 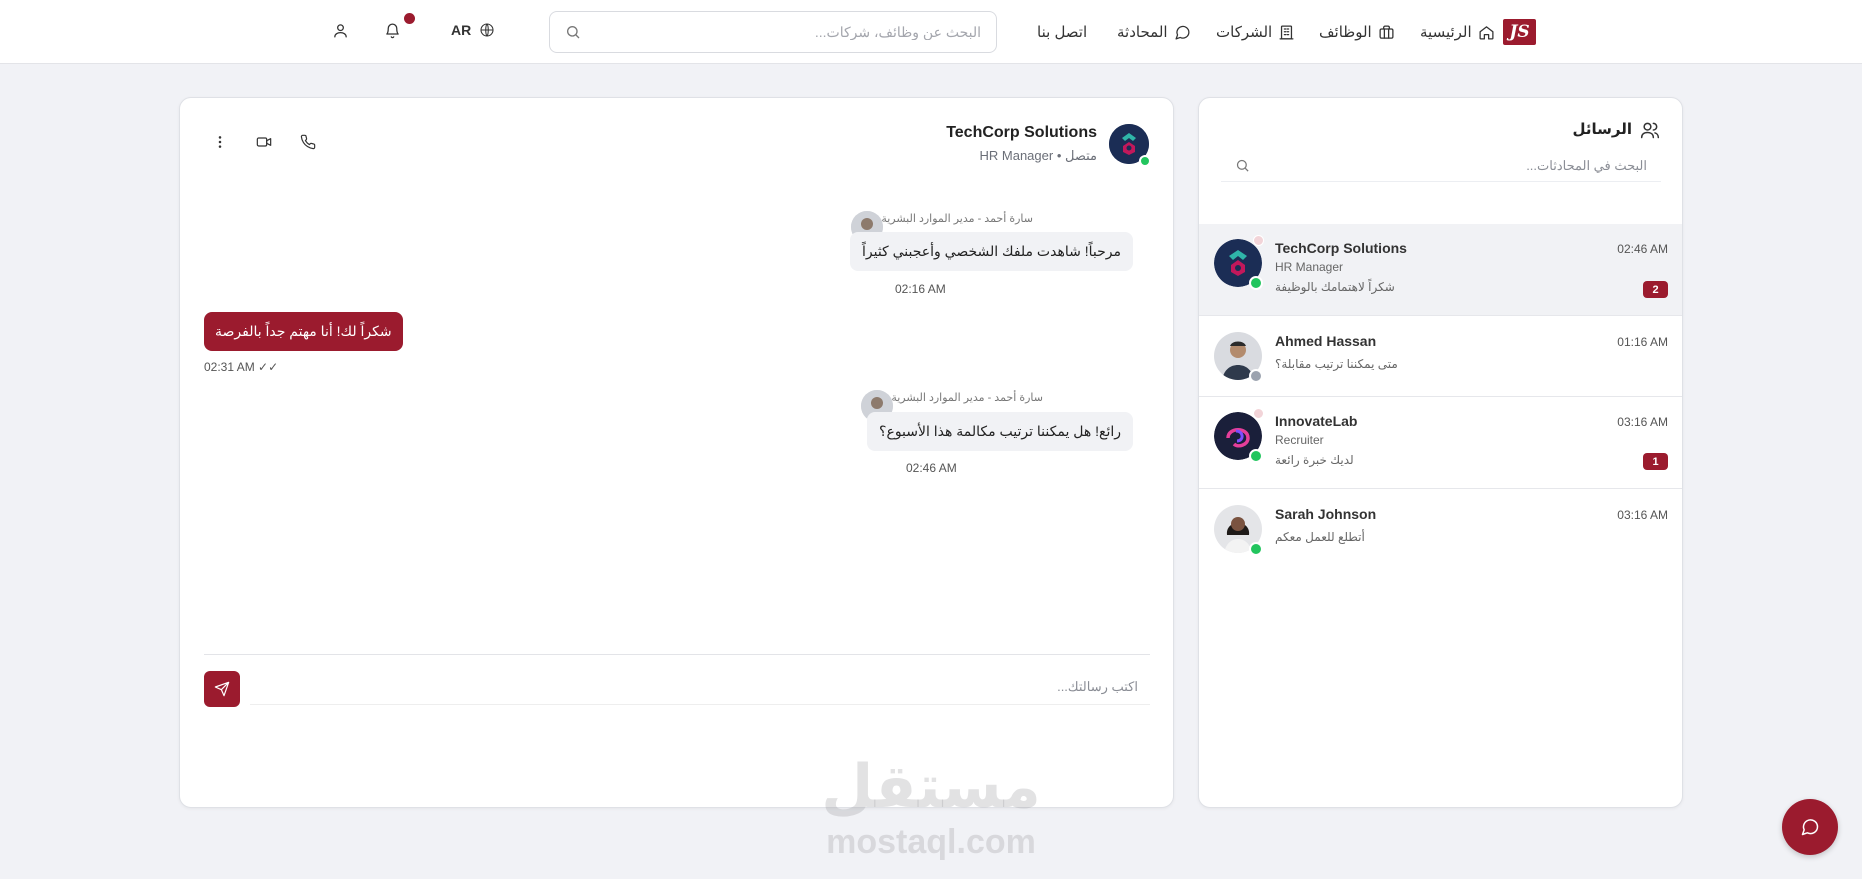 I want to click on global-search-box, so click(x=773, y=32).